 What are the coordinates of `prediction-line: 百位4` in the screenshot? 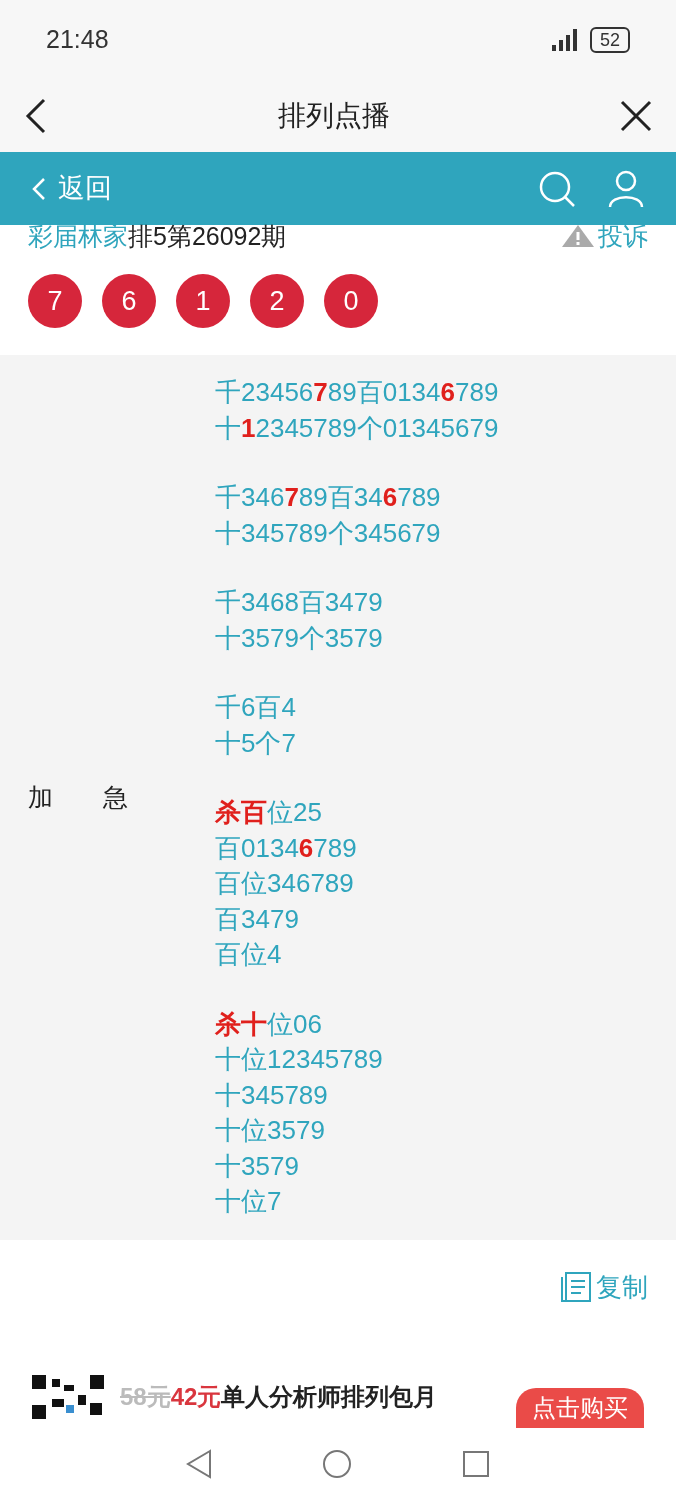 It's located at (249, 954).